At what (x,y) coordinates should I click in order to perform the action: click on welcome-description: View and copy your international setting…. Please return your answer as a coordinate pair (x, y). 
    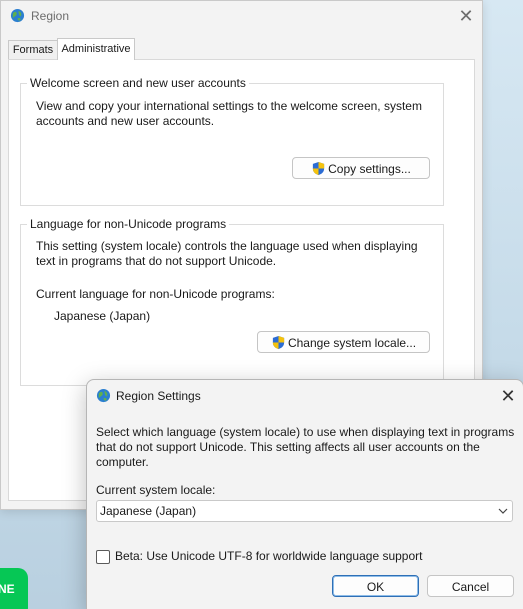
    Looking at the image, I should click on (236, 114).